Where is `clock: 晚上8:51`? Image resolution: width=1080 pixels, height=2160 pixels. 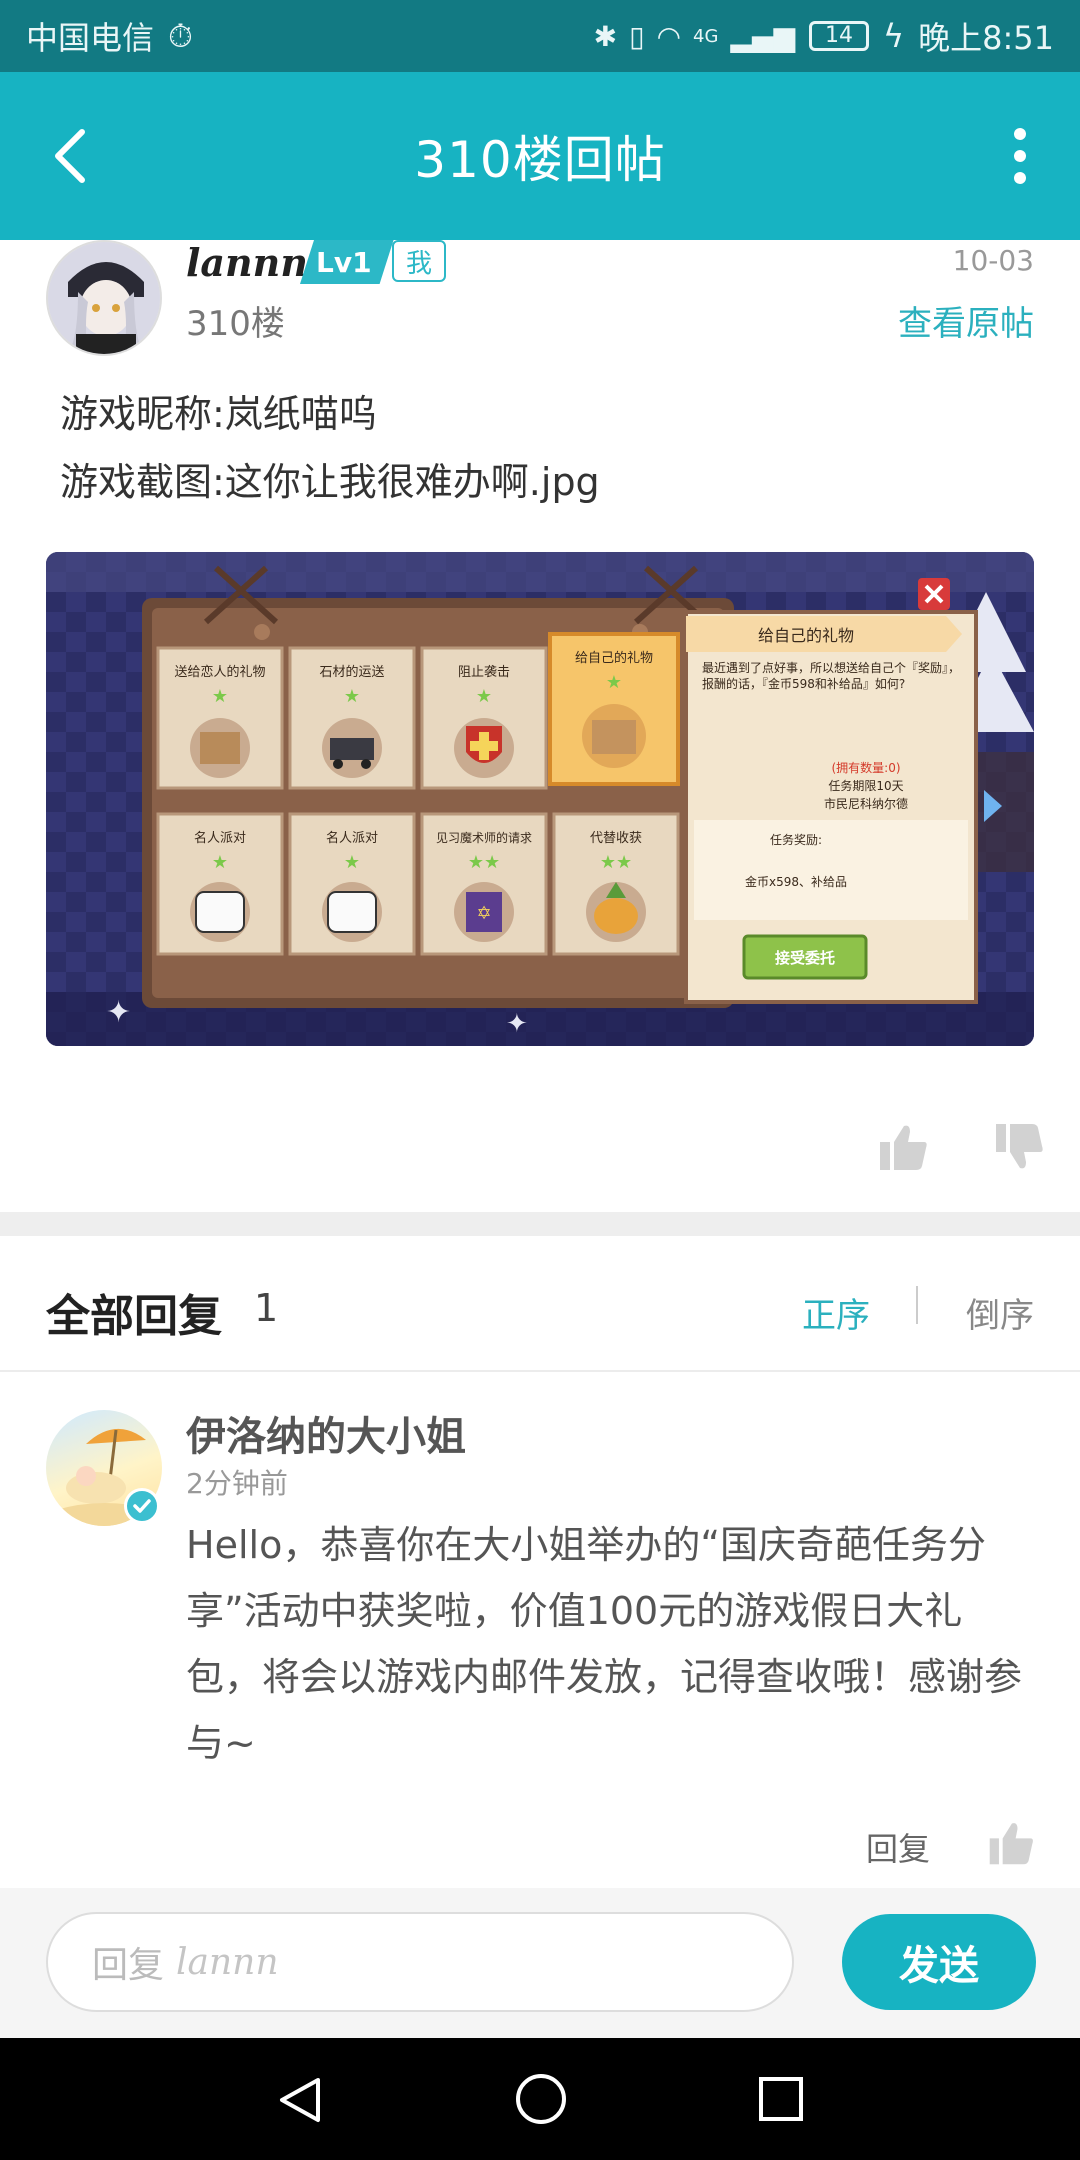
clock: 晚上8:51 is located at coordinates (986, 38).